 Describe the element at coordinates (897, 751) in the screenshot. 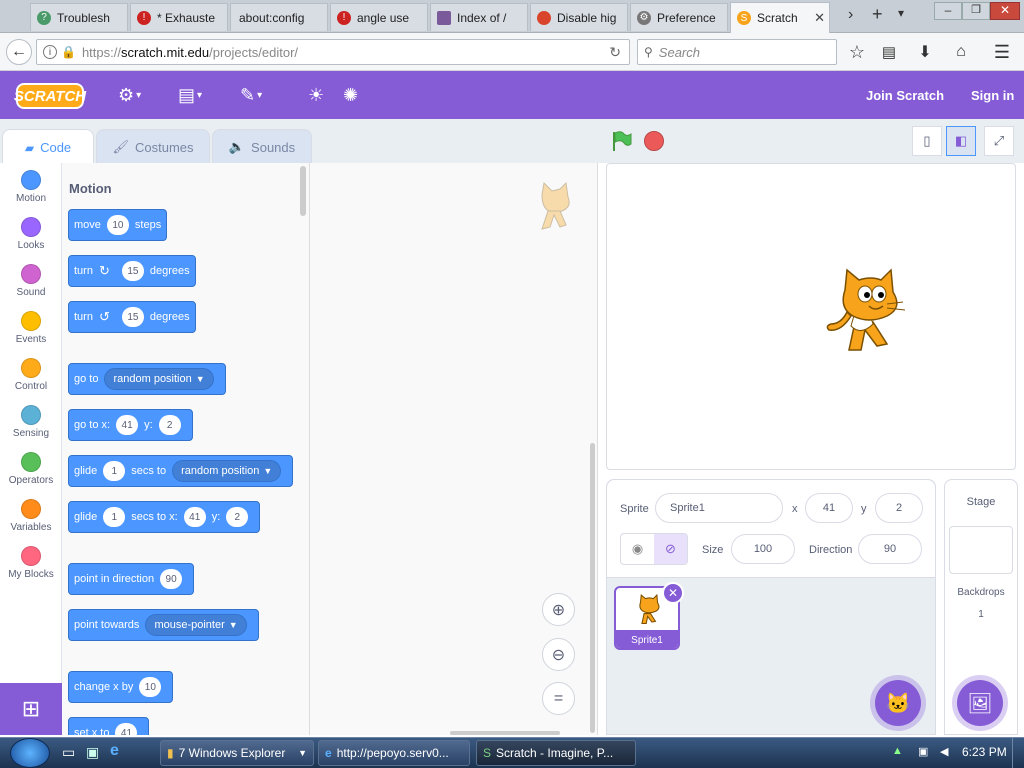

I see `network-icon: ▲` at that location.